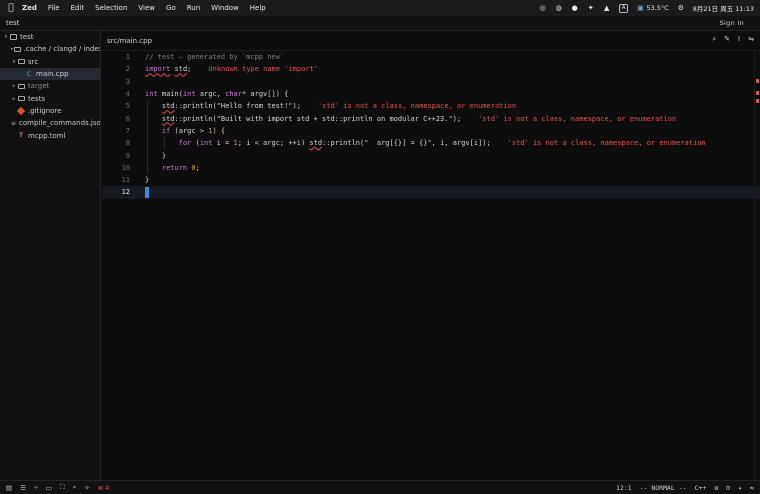 Image resolution: width=760 pixels, height=494 pixels. I want to click on line-number: 8, so click(127, 143).